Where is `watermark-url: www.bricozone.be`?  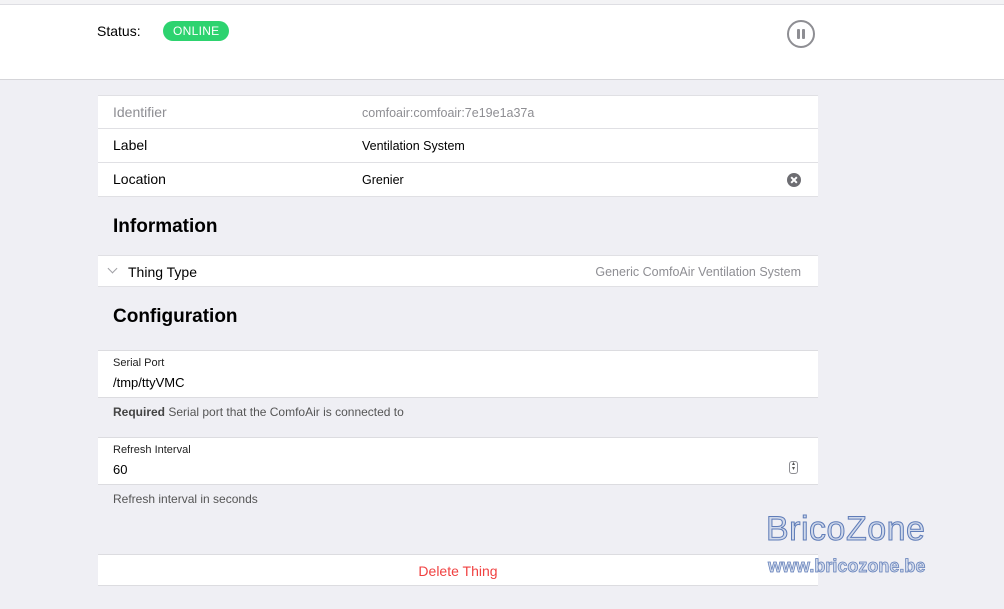 watermark-url: www.bricozone.be is located at coordinates (847, 566).